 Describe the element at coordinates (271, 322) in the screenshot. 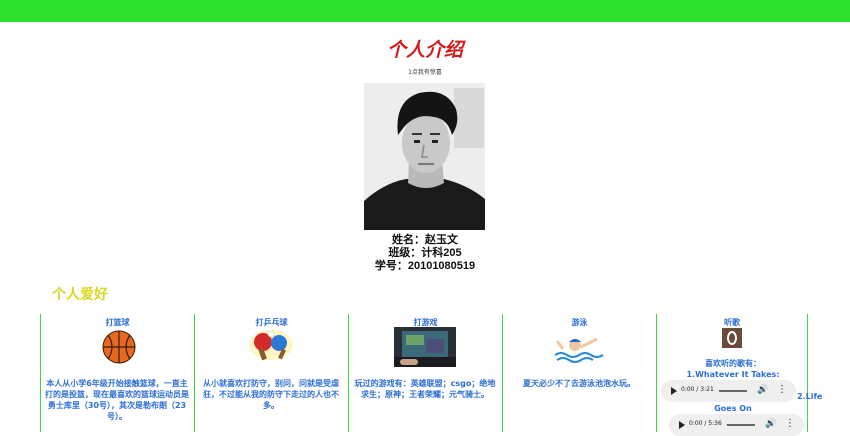

I see `hobby-title-ping-pong: 打乒乓球` at that location.